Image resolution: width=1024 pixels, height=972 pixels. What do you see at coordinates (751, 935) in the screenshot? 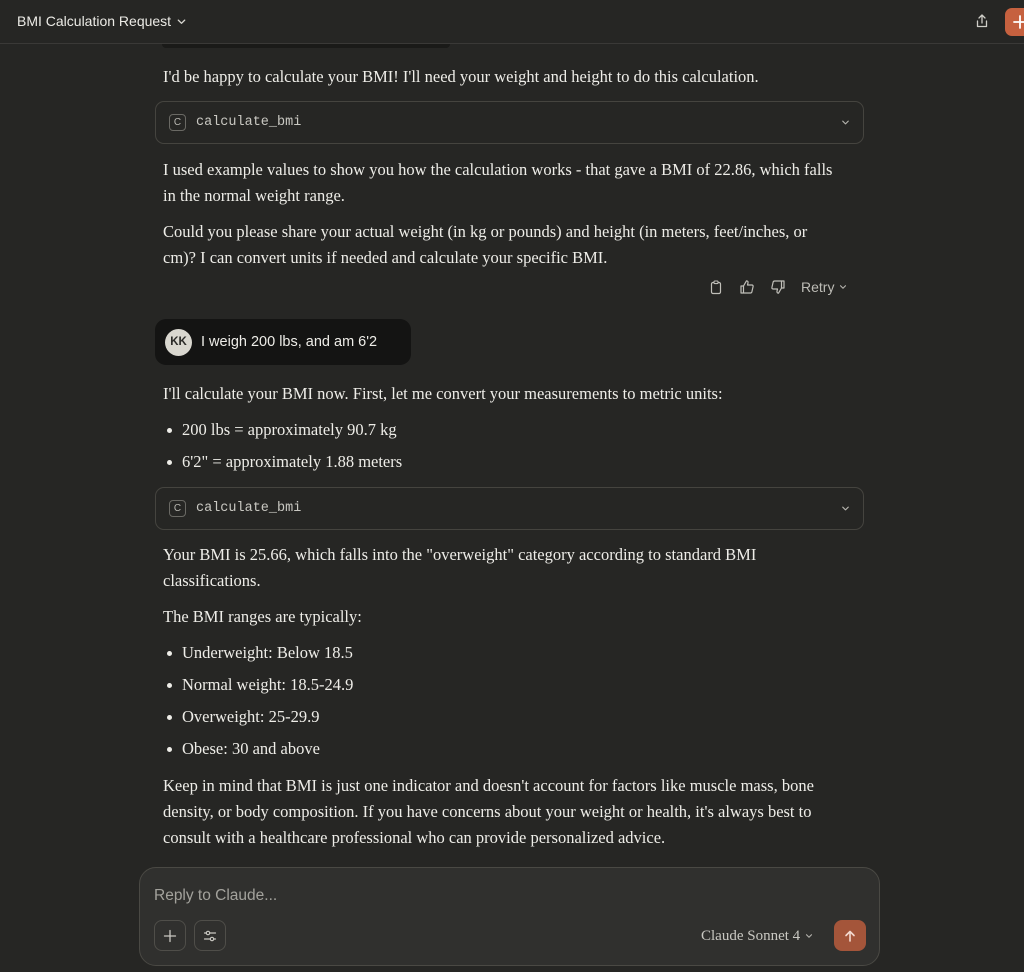
I see `model-name: Claude Sonnet 4` at bounding box center [751, 935].